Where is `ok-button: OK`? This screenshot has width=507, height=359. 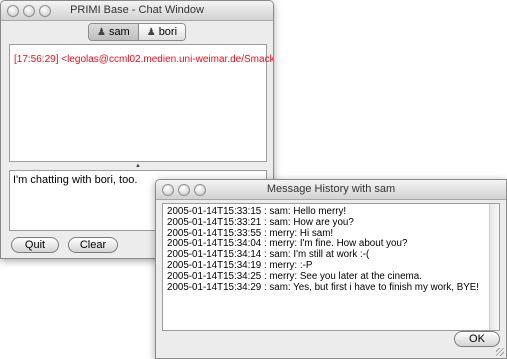
ok-button: OK is located at coordinates (477, 339).